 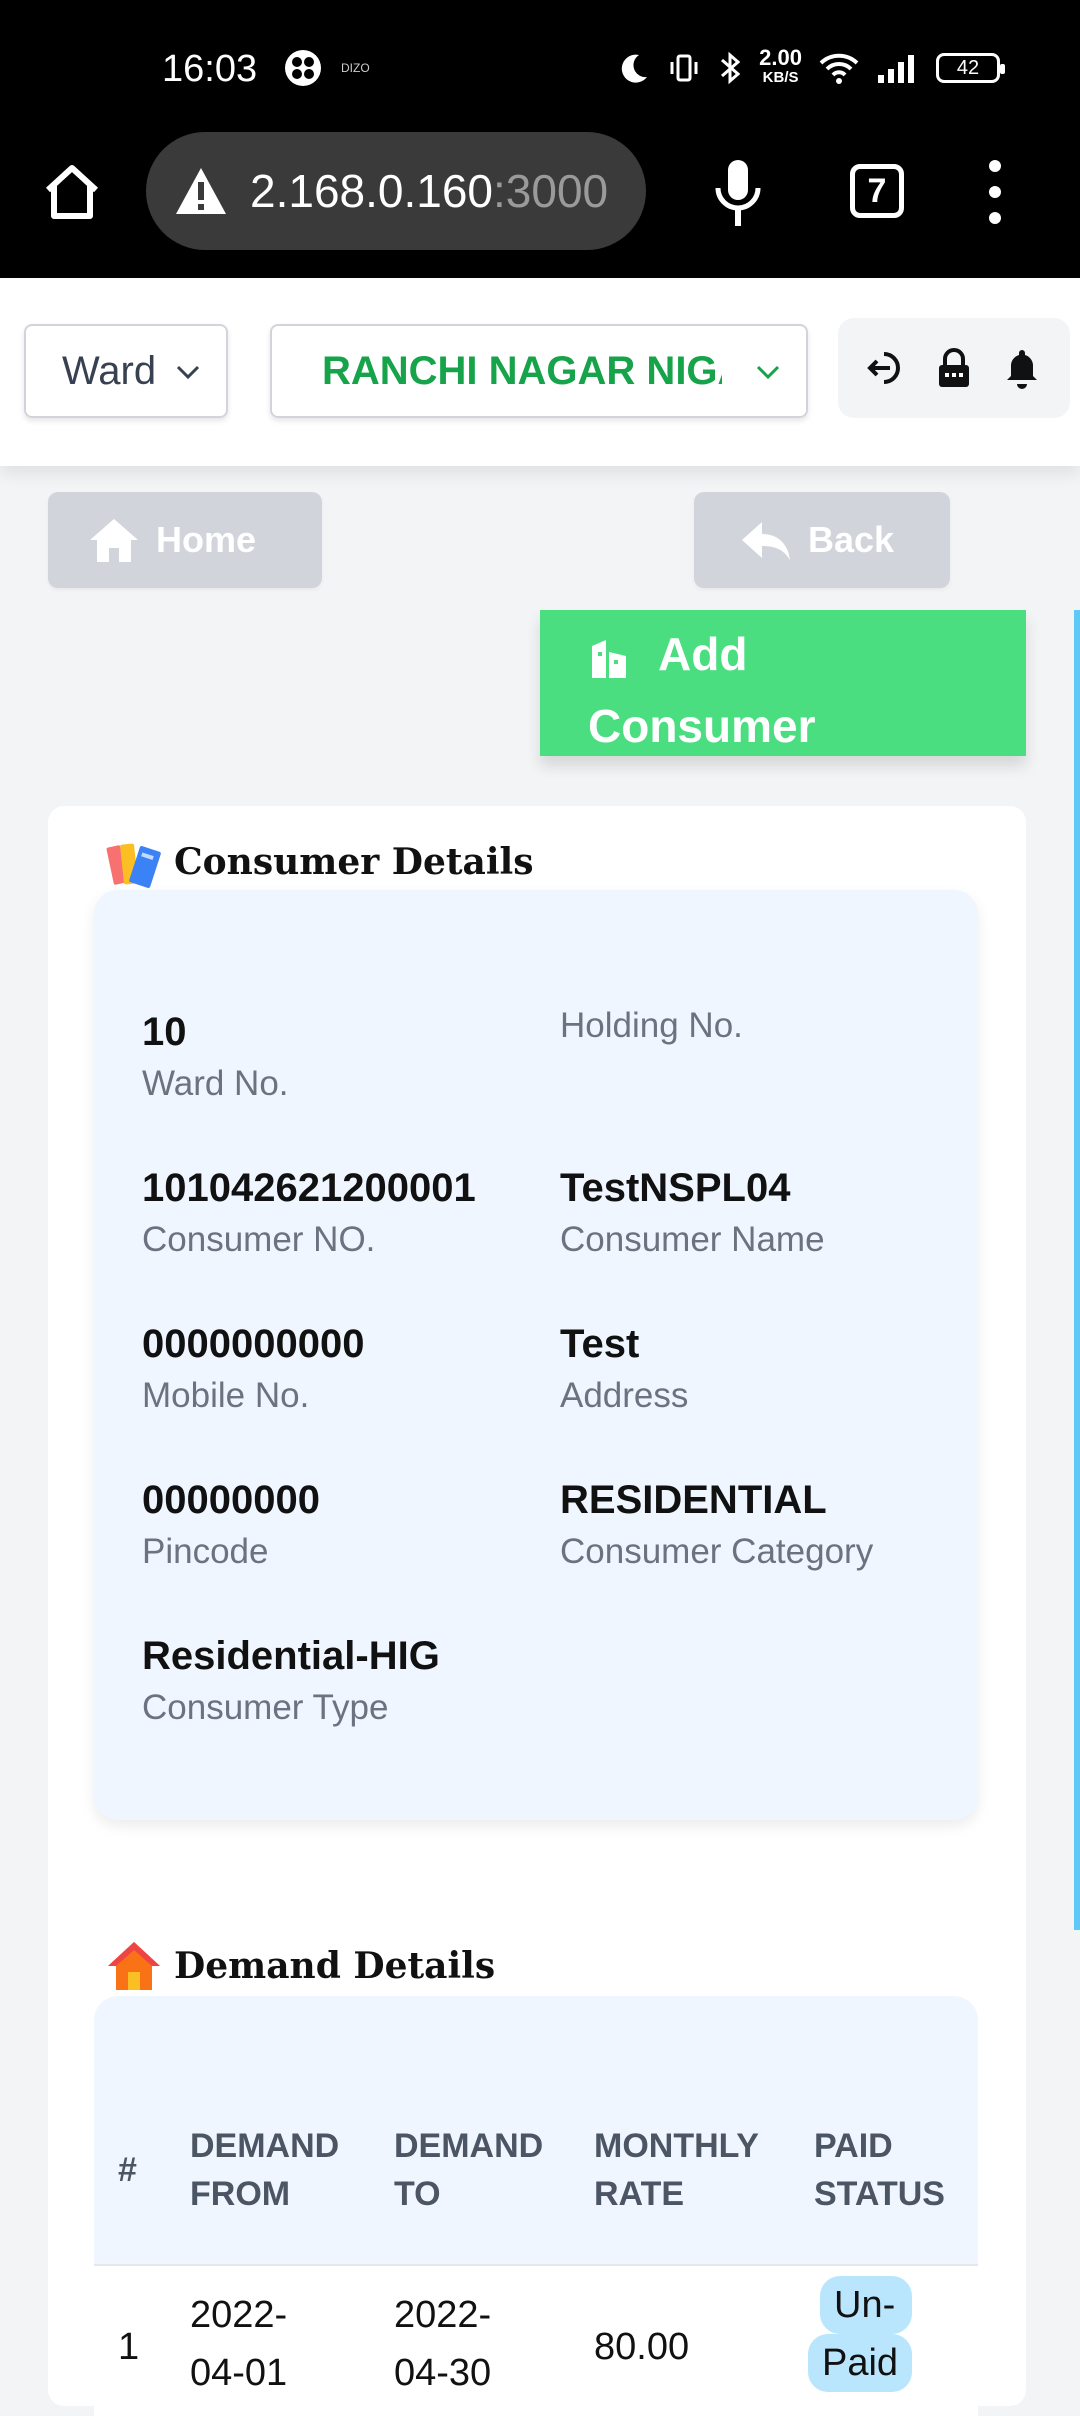 I want to click on col-monthly-rate-line1: MONTHLY, so click(x=676, y=2146).